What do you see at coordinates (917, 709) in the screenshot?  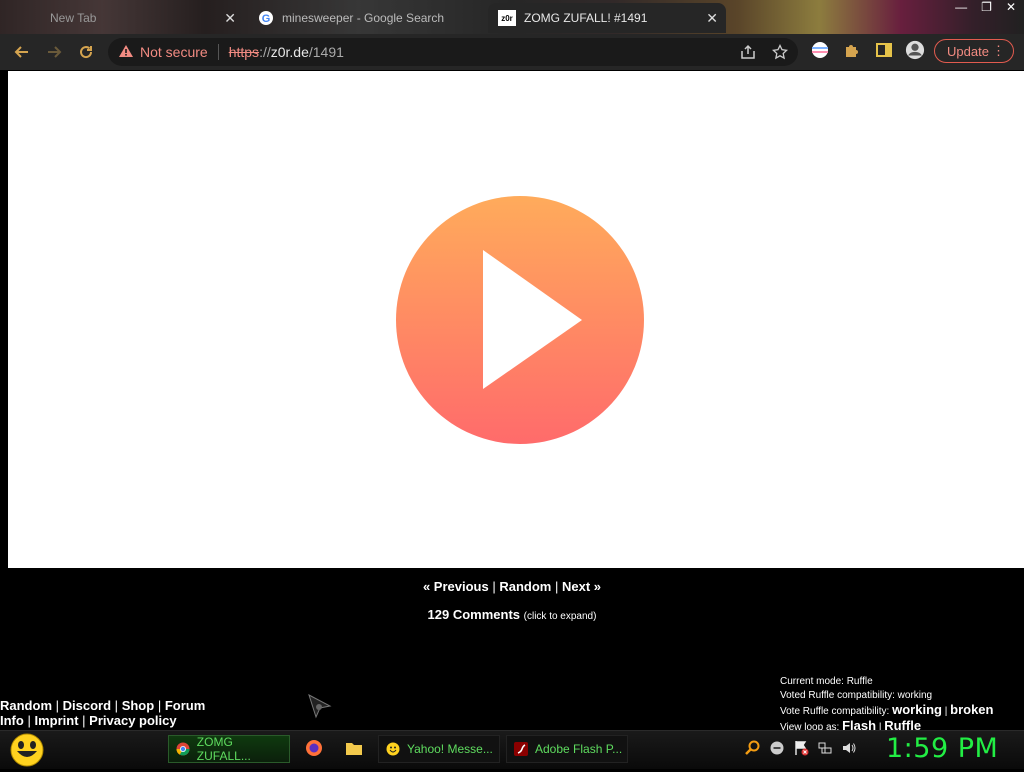 I see `vote-working-link: working` at bounding box center [917, 709].